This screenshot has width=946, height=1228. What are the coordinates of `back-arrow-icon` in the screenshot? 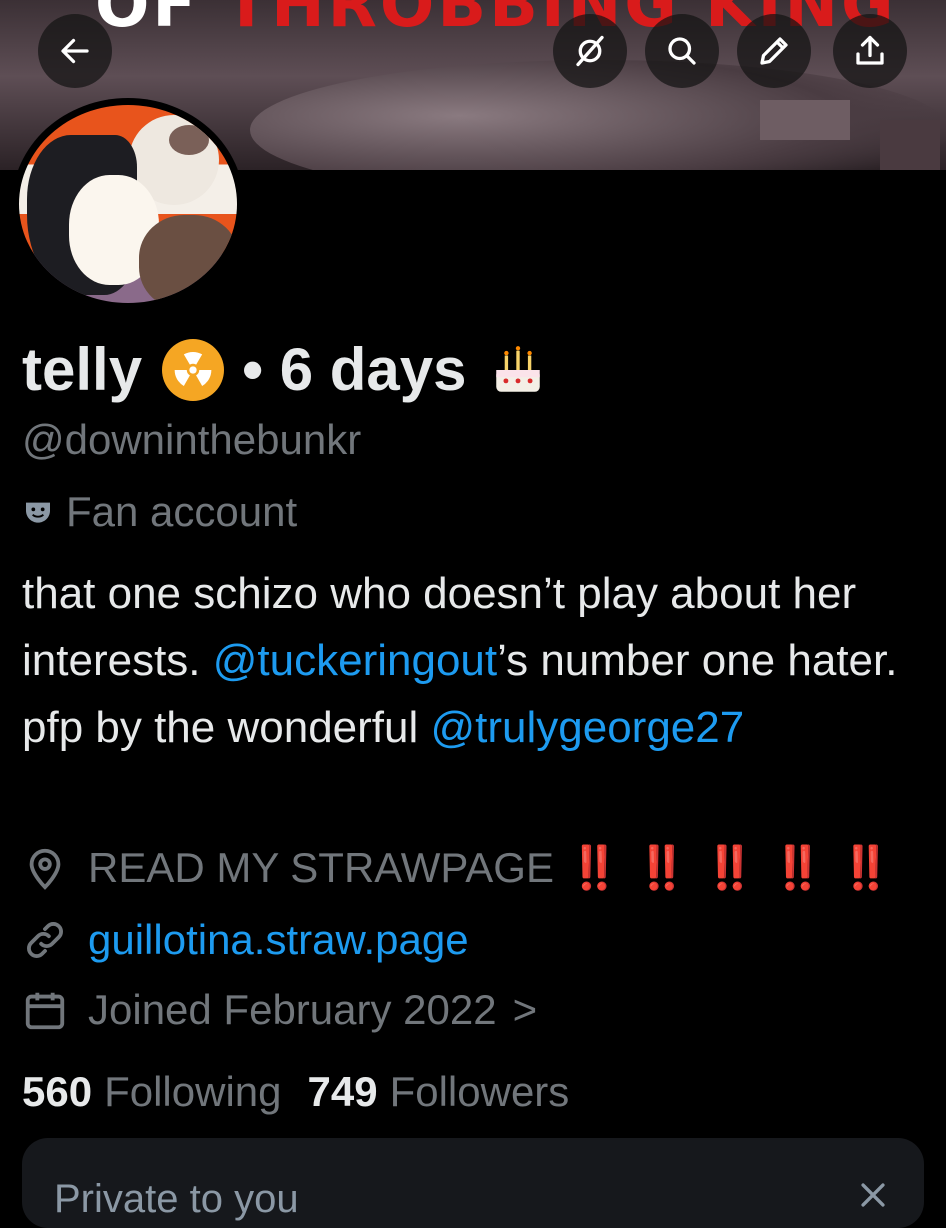 It's located at (75, 51).